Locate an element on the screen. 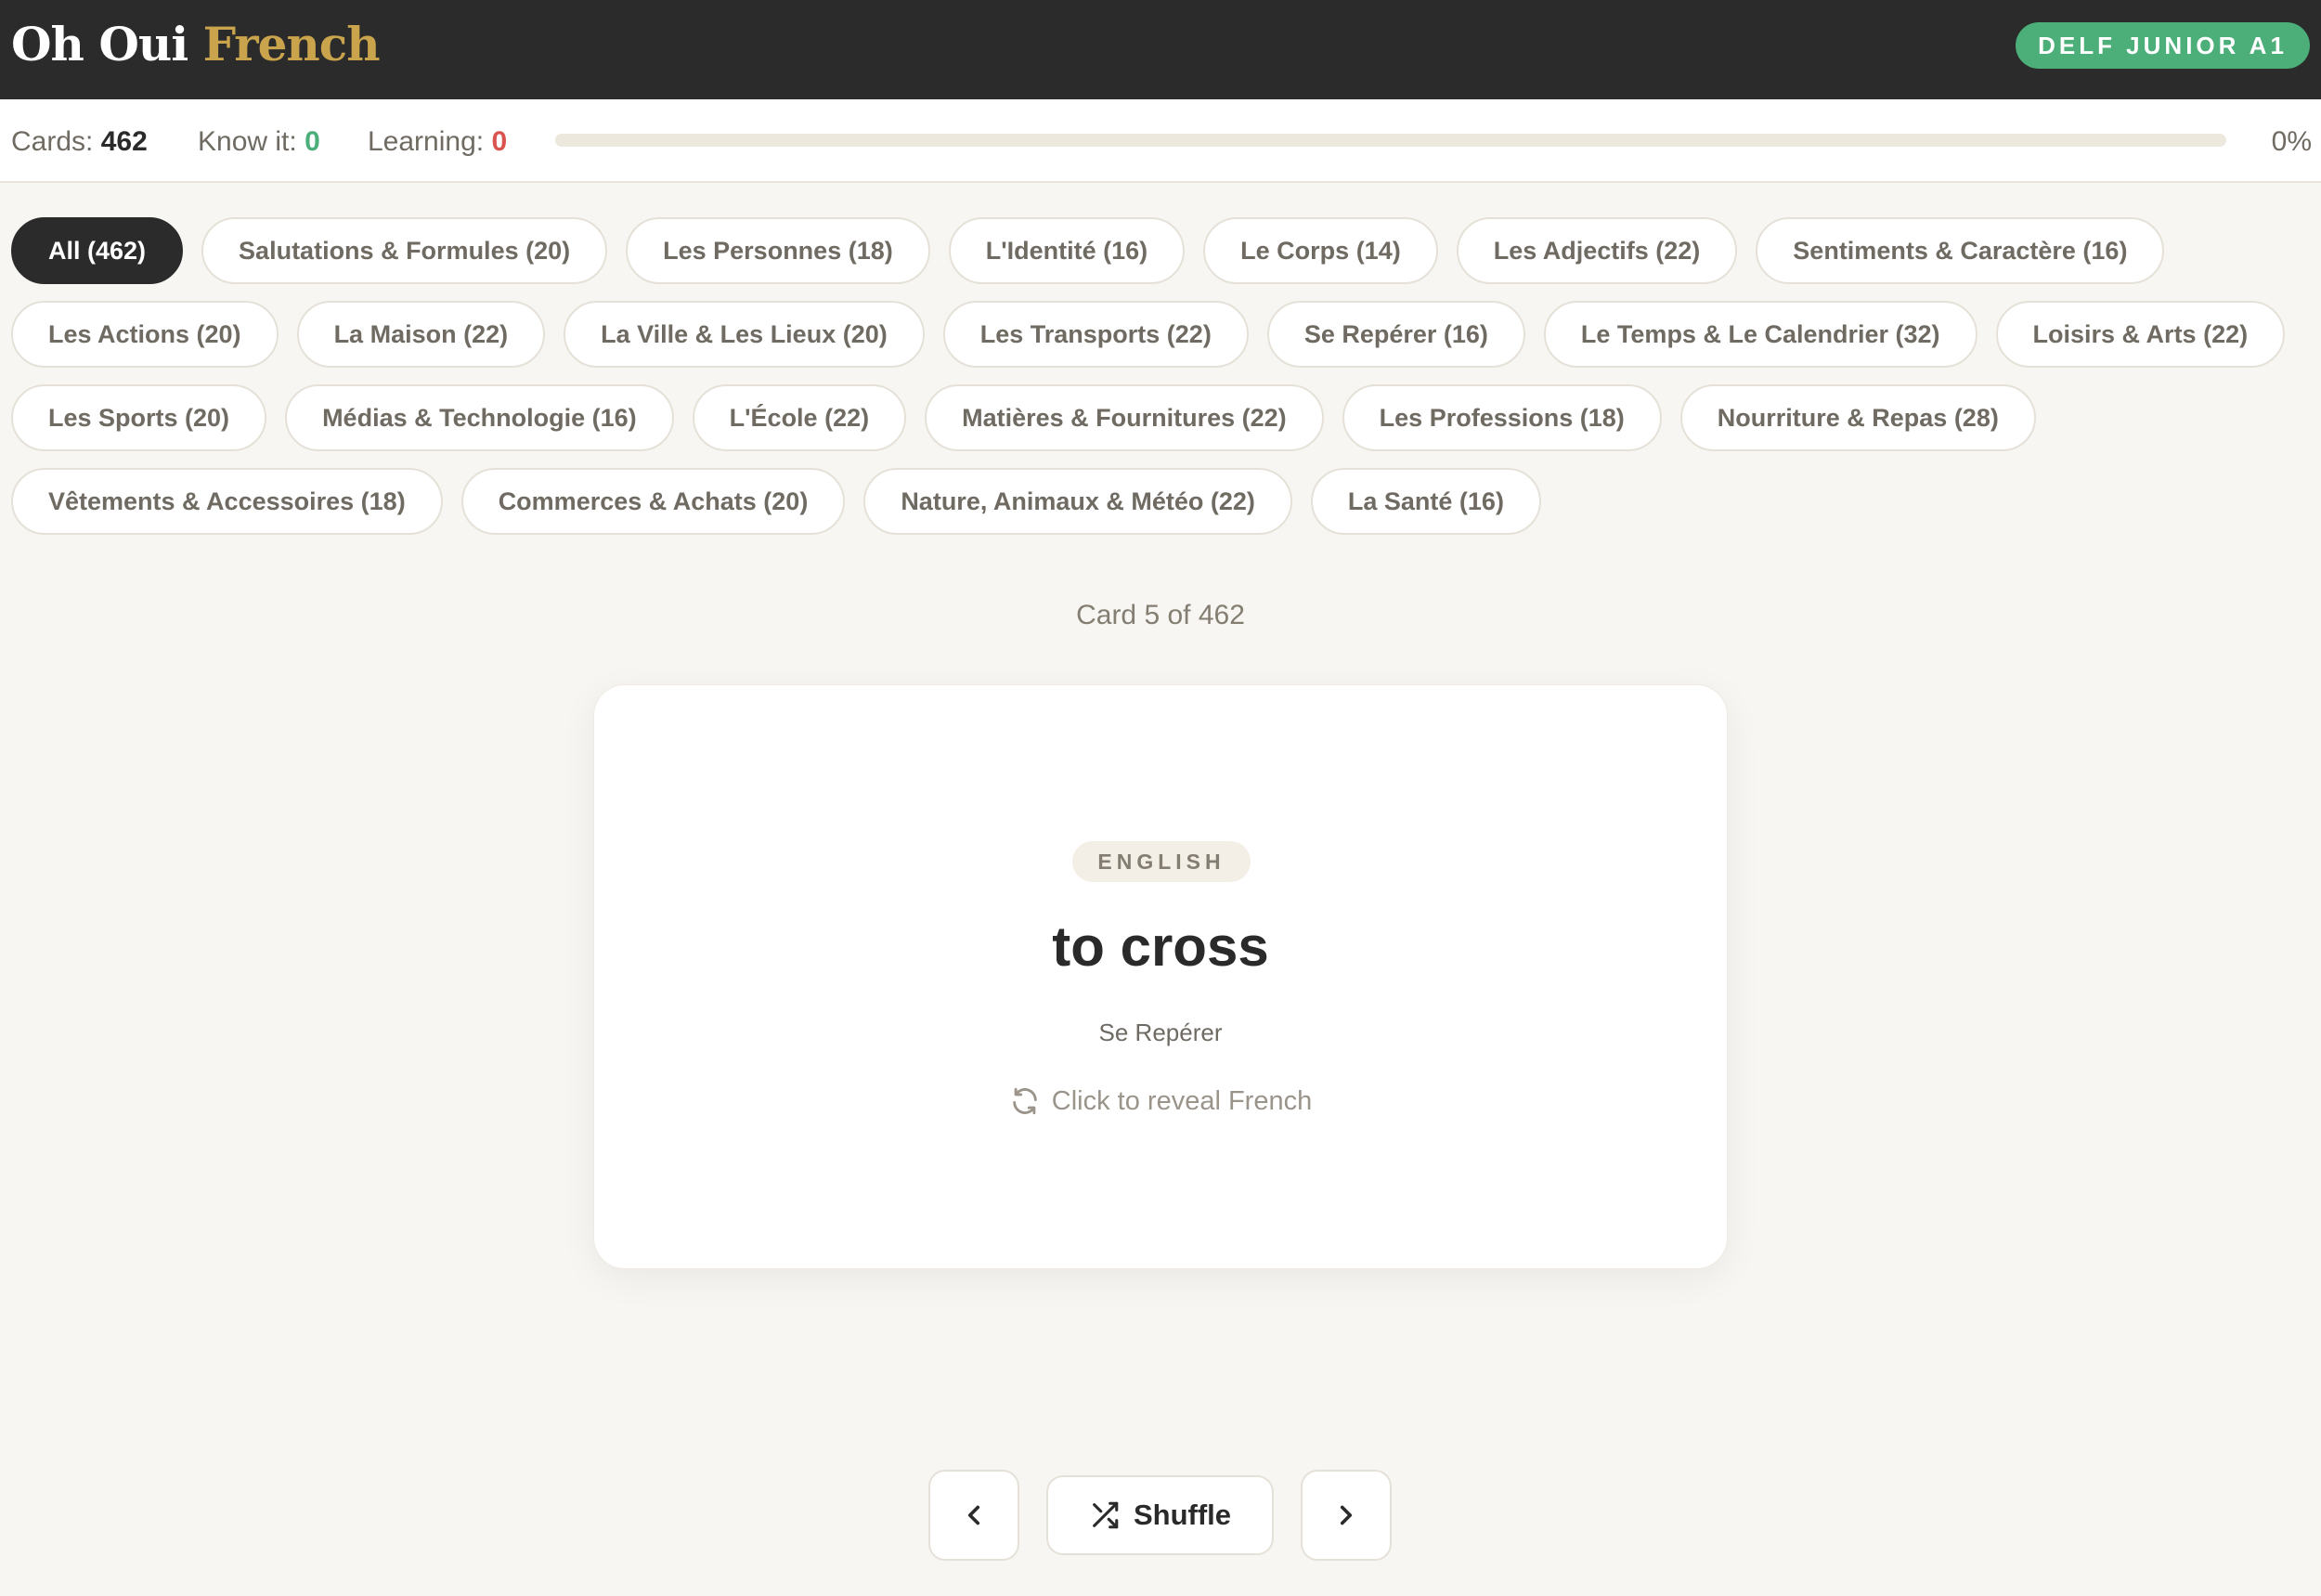 The width and height of the screenshot is (2321, 1596). refresh-icon is located at coordinates (1025, 1101).